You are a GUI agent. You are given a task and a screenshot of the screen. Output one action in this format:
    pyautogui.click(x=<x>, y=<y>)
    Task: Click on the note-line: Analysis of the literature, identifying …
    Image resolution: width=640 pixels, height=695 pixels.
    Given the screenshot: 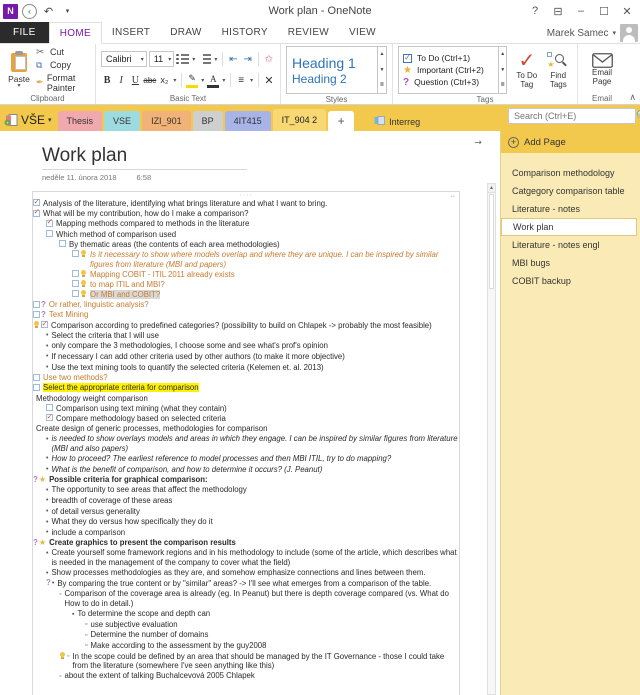 What is the action you would take?
    pyautogui.click(x=246, y=203)
    